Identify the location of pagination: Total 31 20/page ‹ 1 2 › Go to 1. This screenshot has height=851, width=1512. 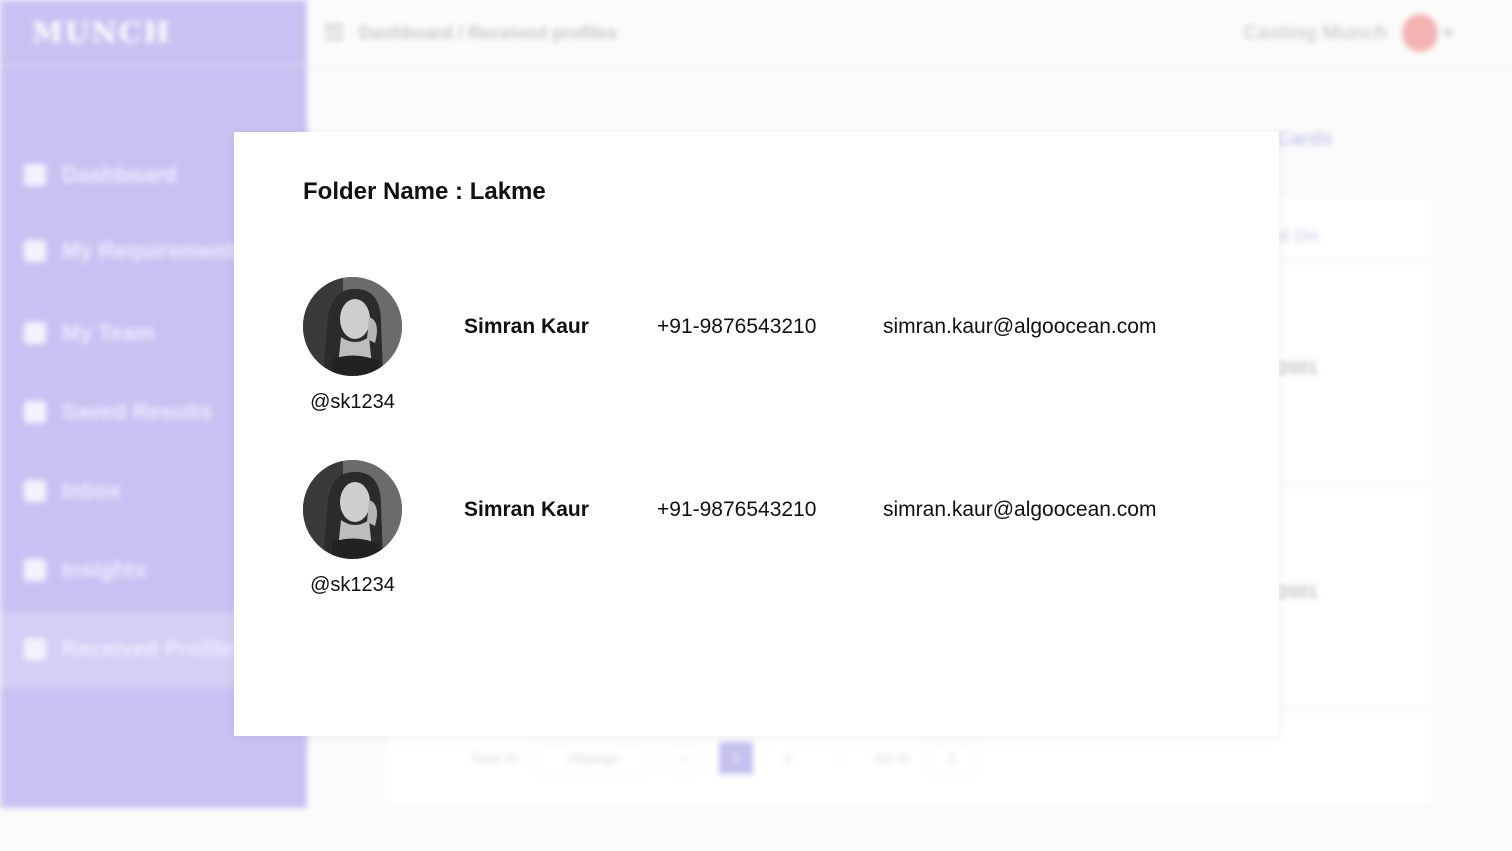
(724, 758).